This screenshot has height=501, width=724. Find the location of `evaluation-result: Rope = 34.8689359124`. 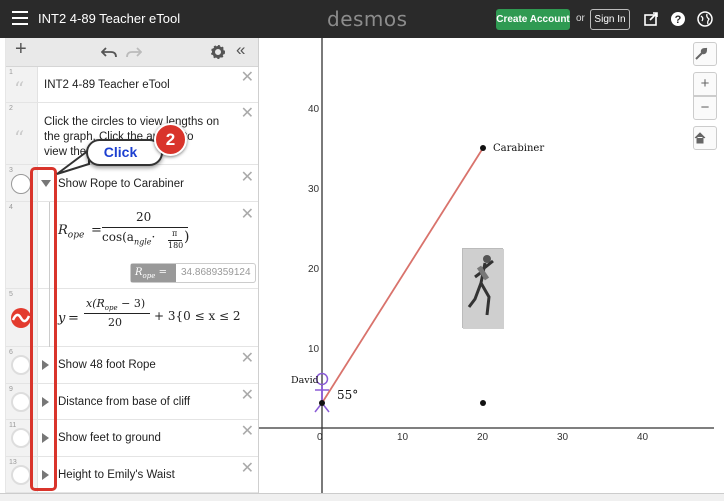

evaluation-result: Rope = 34.8689359124 is located at coordinates (193, 273).